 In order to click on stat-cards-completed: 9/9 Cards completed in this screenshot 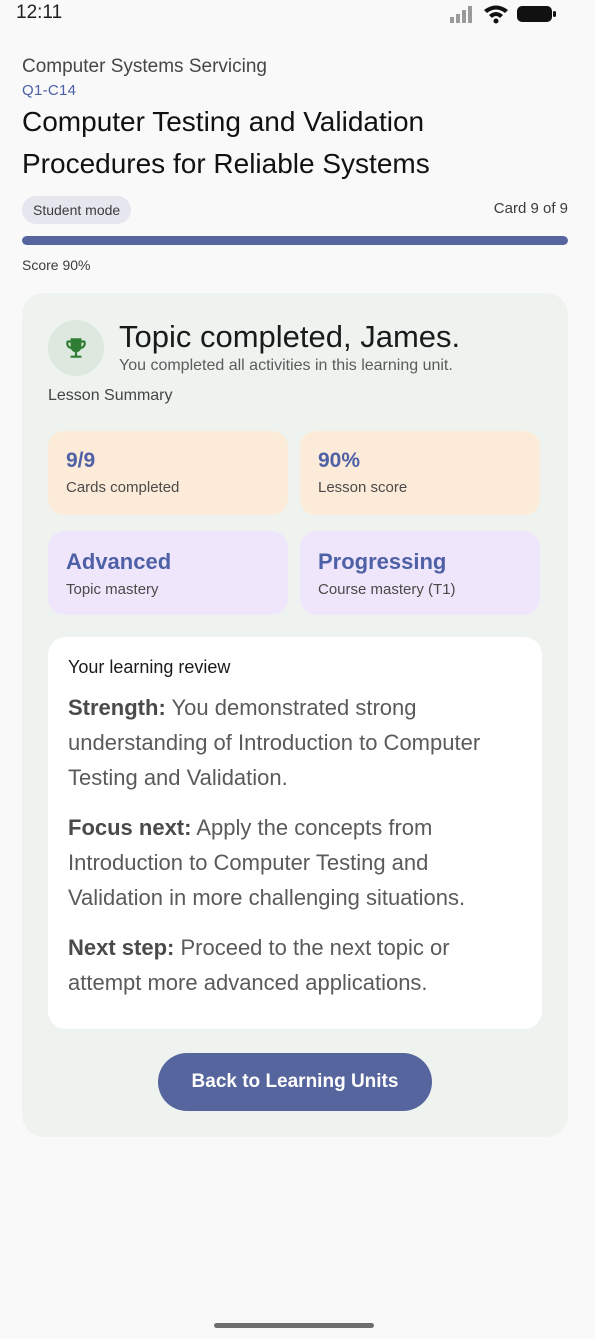, I will do `click(168, 473)`.